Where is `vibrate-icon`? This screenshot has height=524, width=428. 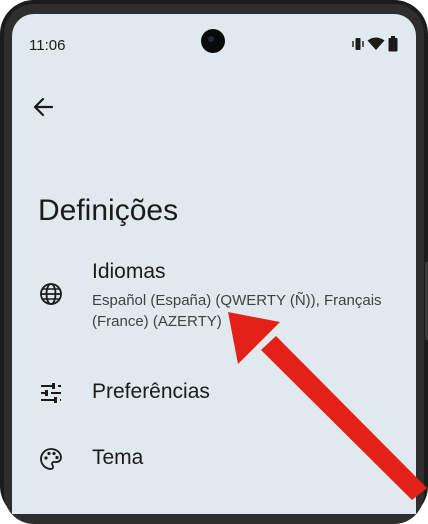 vibrate-icon is located at coordinates (358, 46).